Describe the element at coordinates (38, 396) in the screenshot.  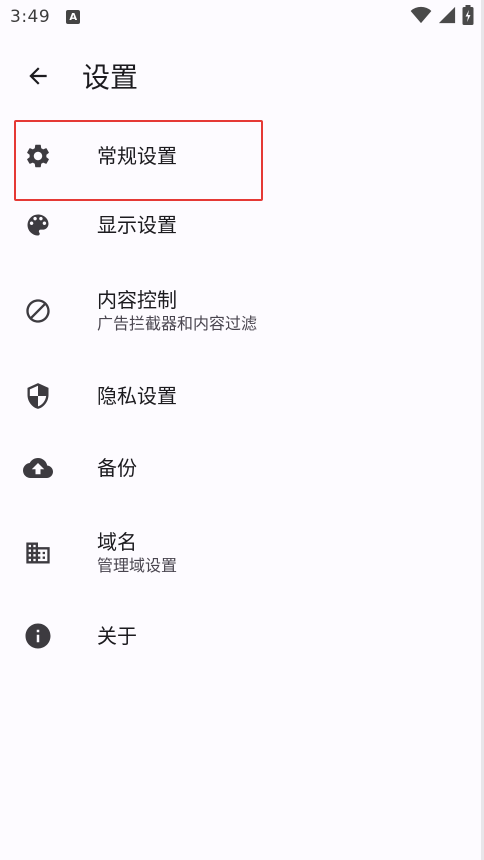
I see `shield-icon` at that location.